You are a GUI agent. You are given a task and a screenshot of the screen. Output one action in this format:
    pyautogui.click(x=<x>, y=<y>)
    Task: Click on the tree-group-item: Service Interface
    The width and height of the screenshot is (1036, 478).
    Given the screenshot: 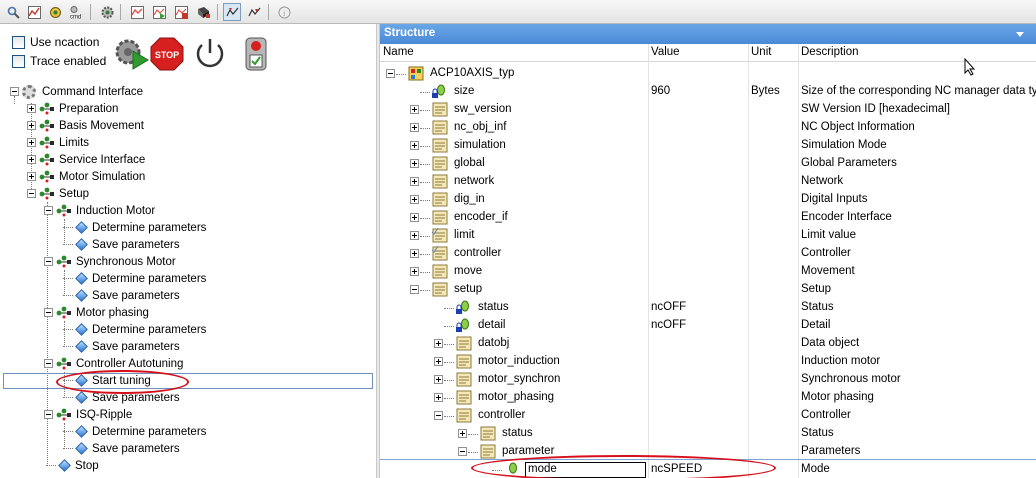 What is the action you would take?
    pyautogui.click(x=86, y=159)
    